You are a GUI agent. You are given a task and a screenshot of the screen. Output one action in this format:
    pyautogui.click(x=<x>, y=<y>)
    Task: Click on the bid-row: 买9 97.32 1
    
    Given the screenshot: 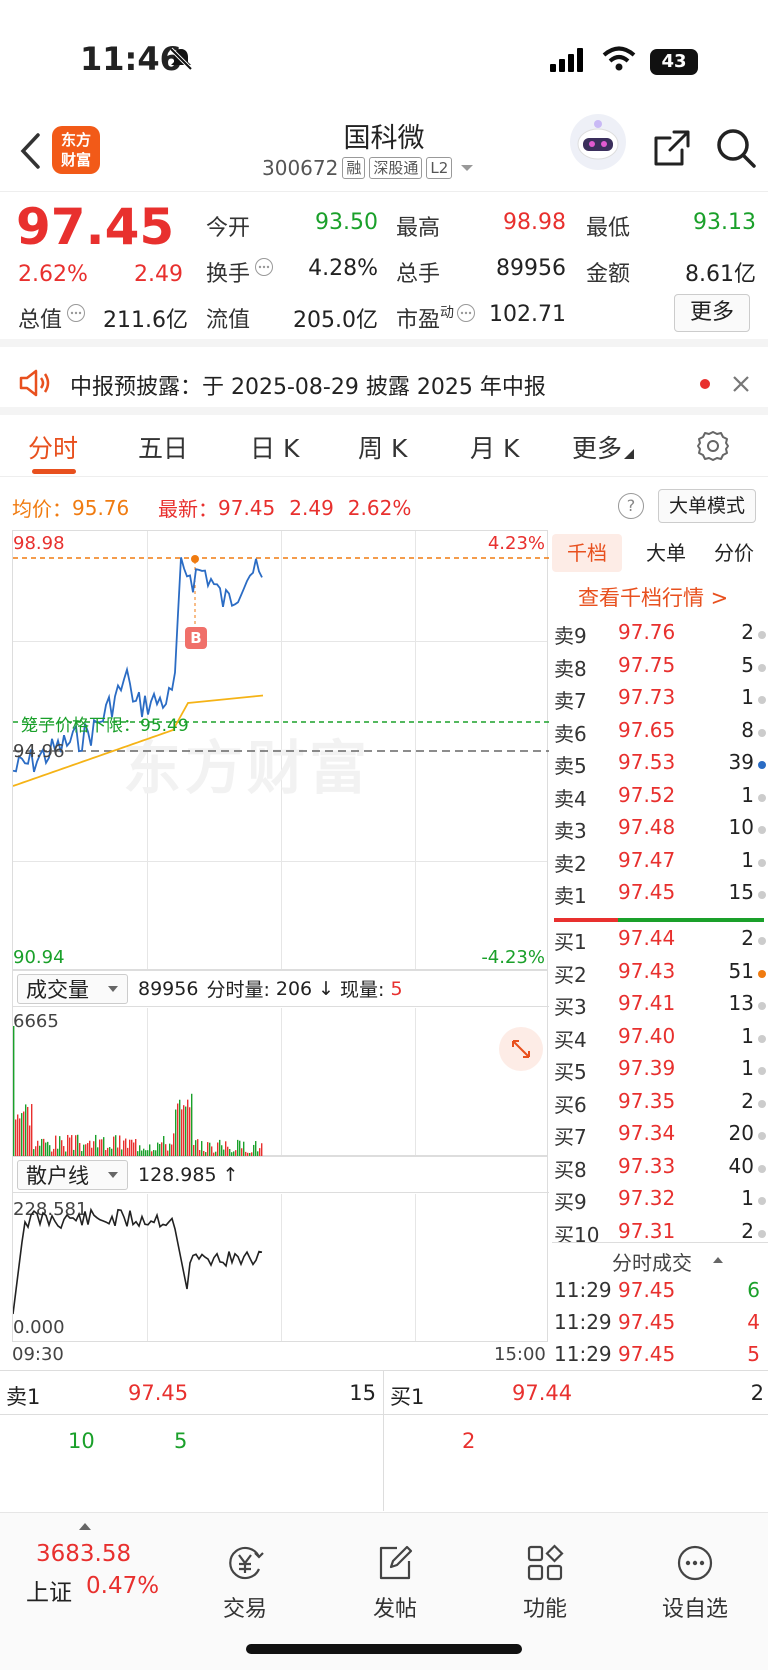 What is the action you would take?
    pyautogui.click(x=660, y=1202)
    